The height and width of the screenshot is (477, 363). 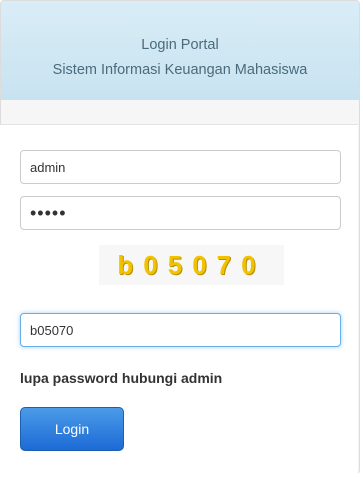 What do you see at coordinates (180, 70) in the screenshot?
I see `header-subtitle: Sistem Informasi Keuangan Mahasiswa` at bounding box center [180, 70].